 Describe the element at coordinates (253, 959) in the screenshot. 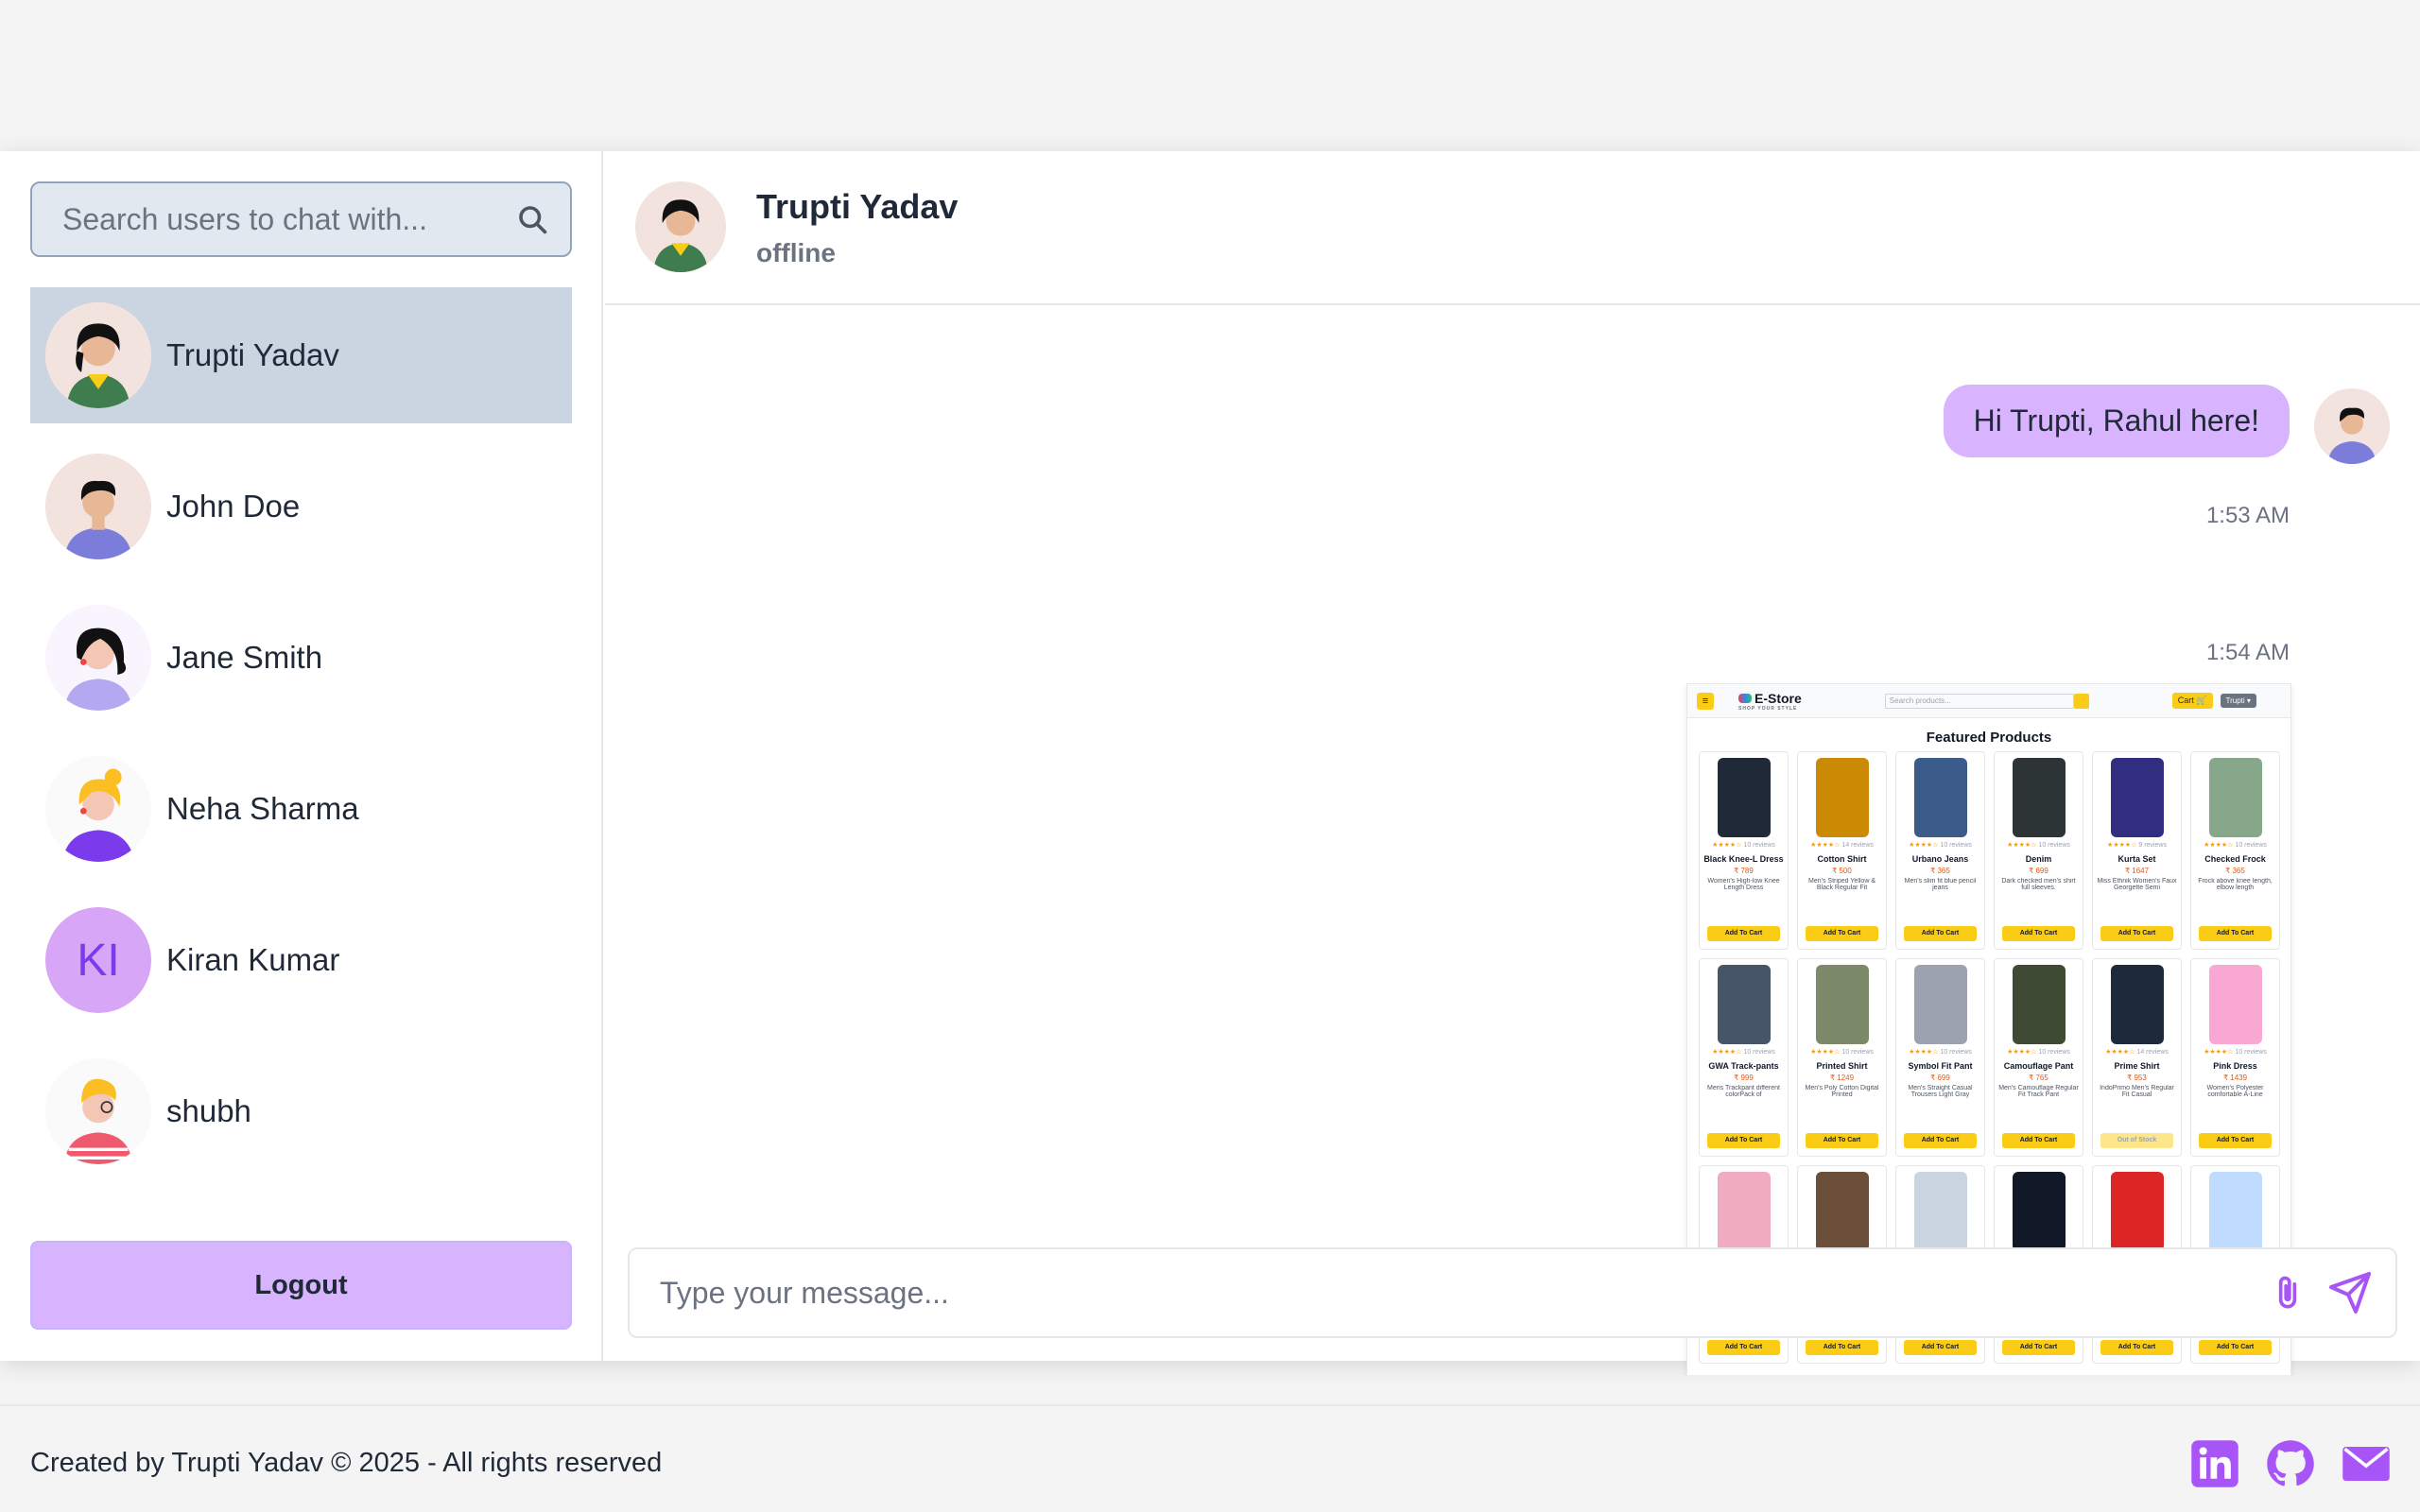

I see `user-name: Kiran Kumar` at that location.